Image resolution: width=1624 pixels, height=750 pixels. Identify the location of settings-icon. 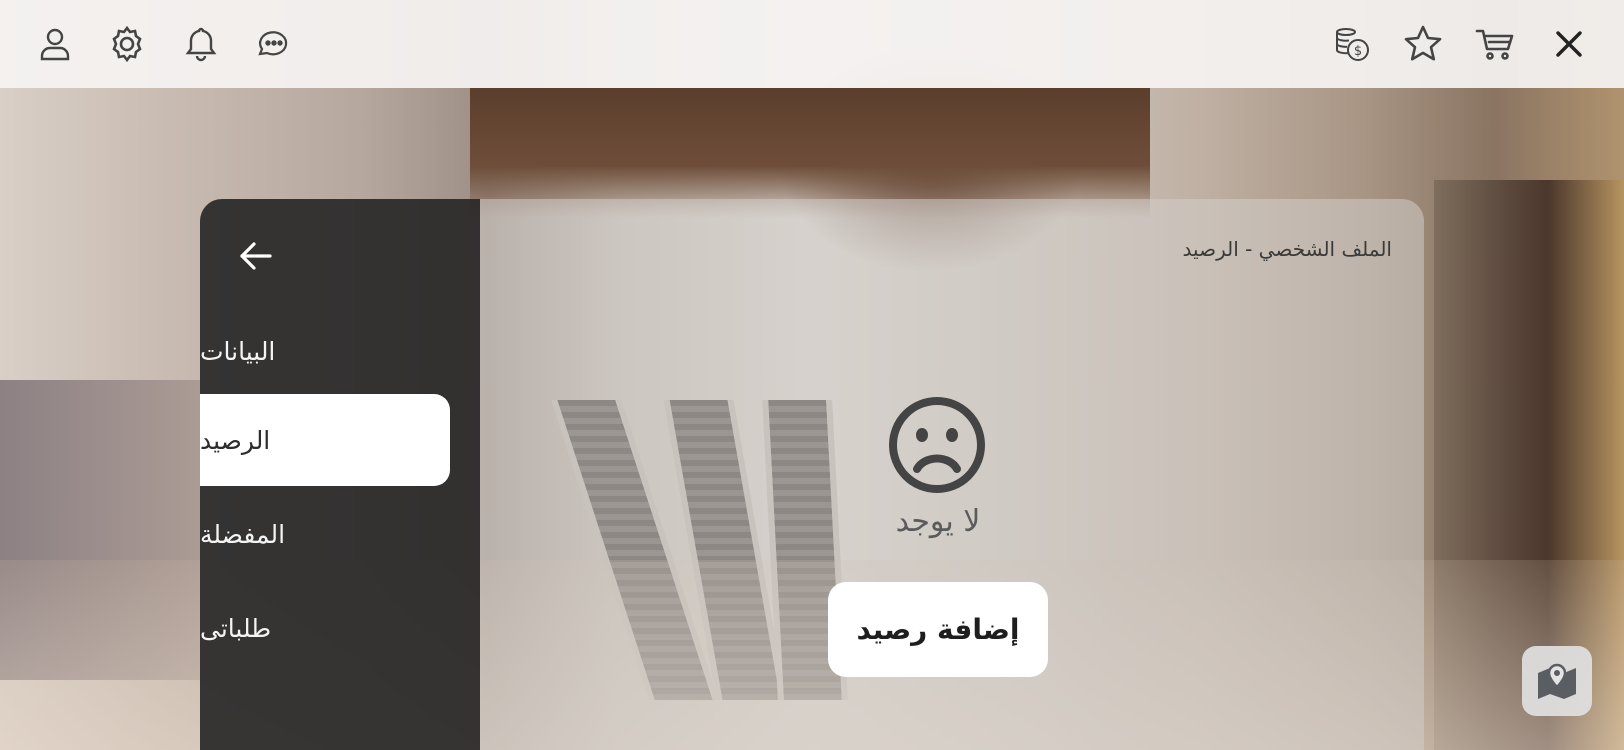
(127, 44).